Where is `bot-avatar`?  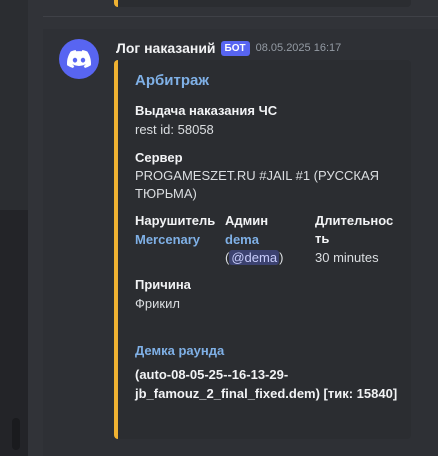 bot-avatar is located at coordinates (79, 59).